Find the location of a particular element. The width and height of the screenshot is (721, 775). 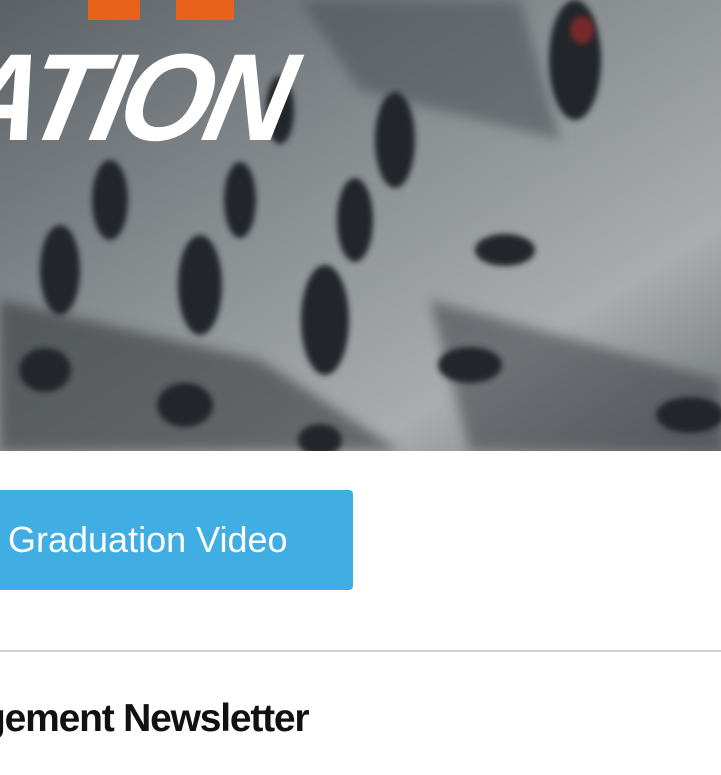

graduation-video-button: Graduation Video is located at coordinates (176, 540).